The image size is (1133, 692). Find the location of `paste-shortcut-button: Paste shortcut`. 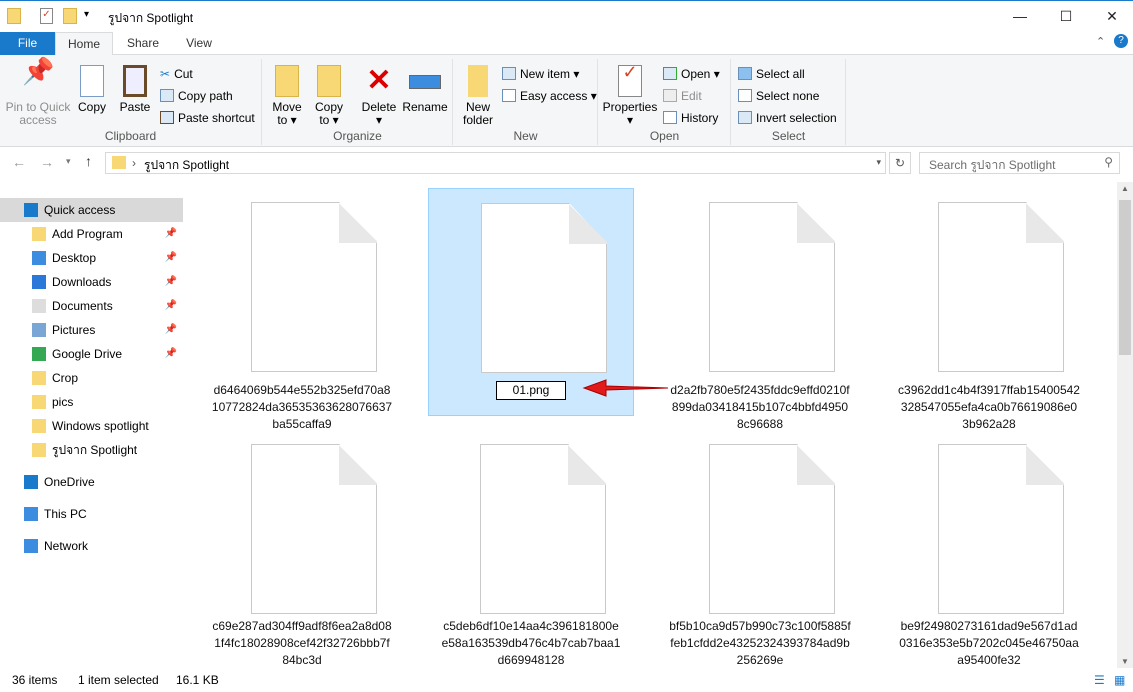

paste-shortcut-button: Paste shortcut is located at coordinates (207, 118).